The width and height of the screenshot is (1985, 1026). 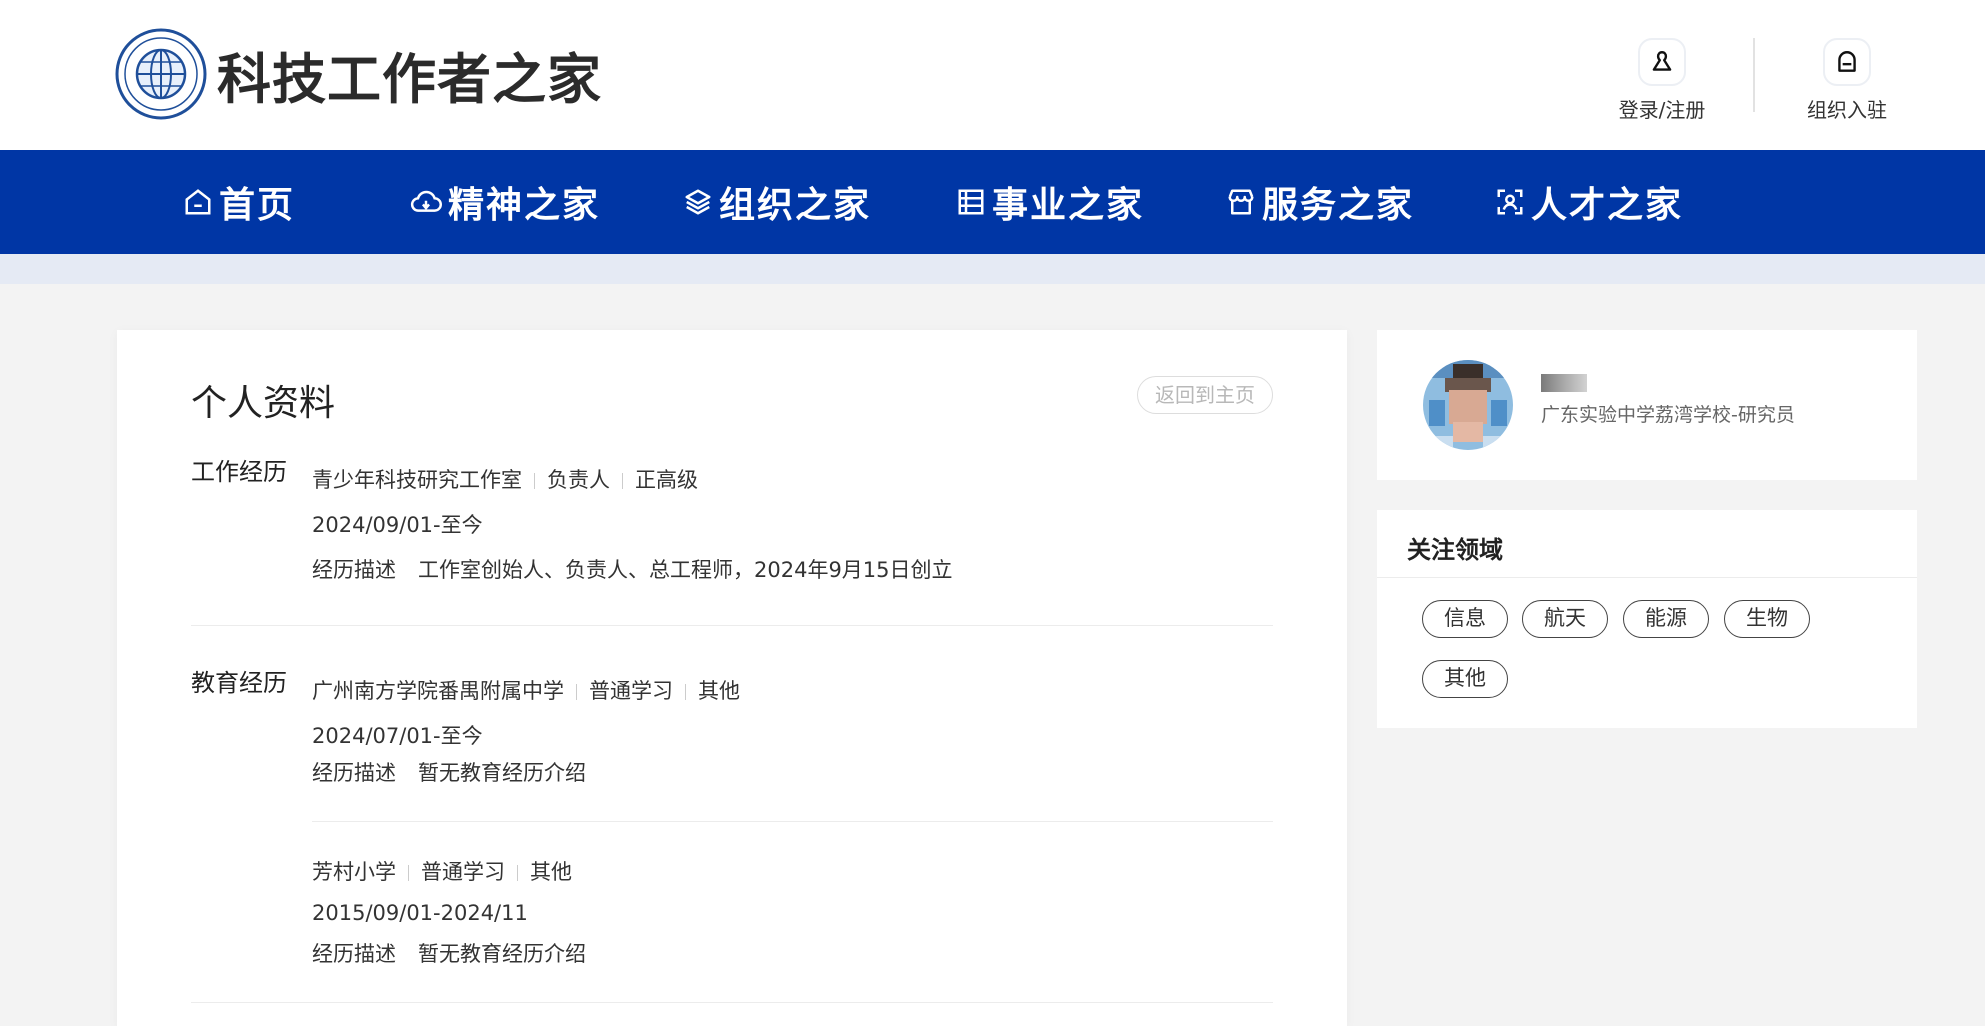 What do you see at coordinates (1666, 619) in the screenshot?
I see `interest-tag: 能源` at bounding box center [1666, 619].